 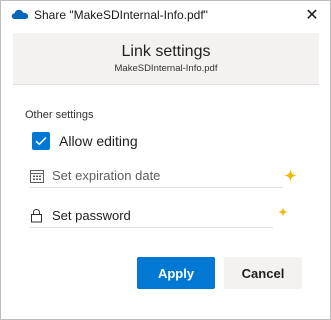 I want to click on calendar-icon, so click(x=39, y=176).